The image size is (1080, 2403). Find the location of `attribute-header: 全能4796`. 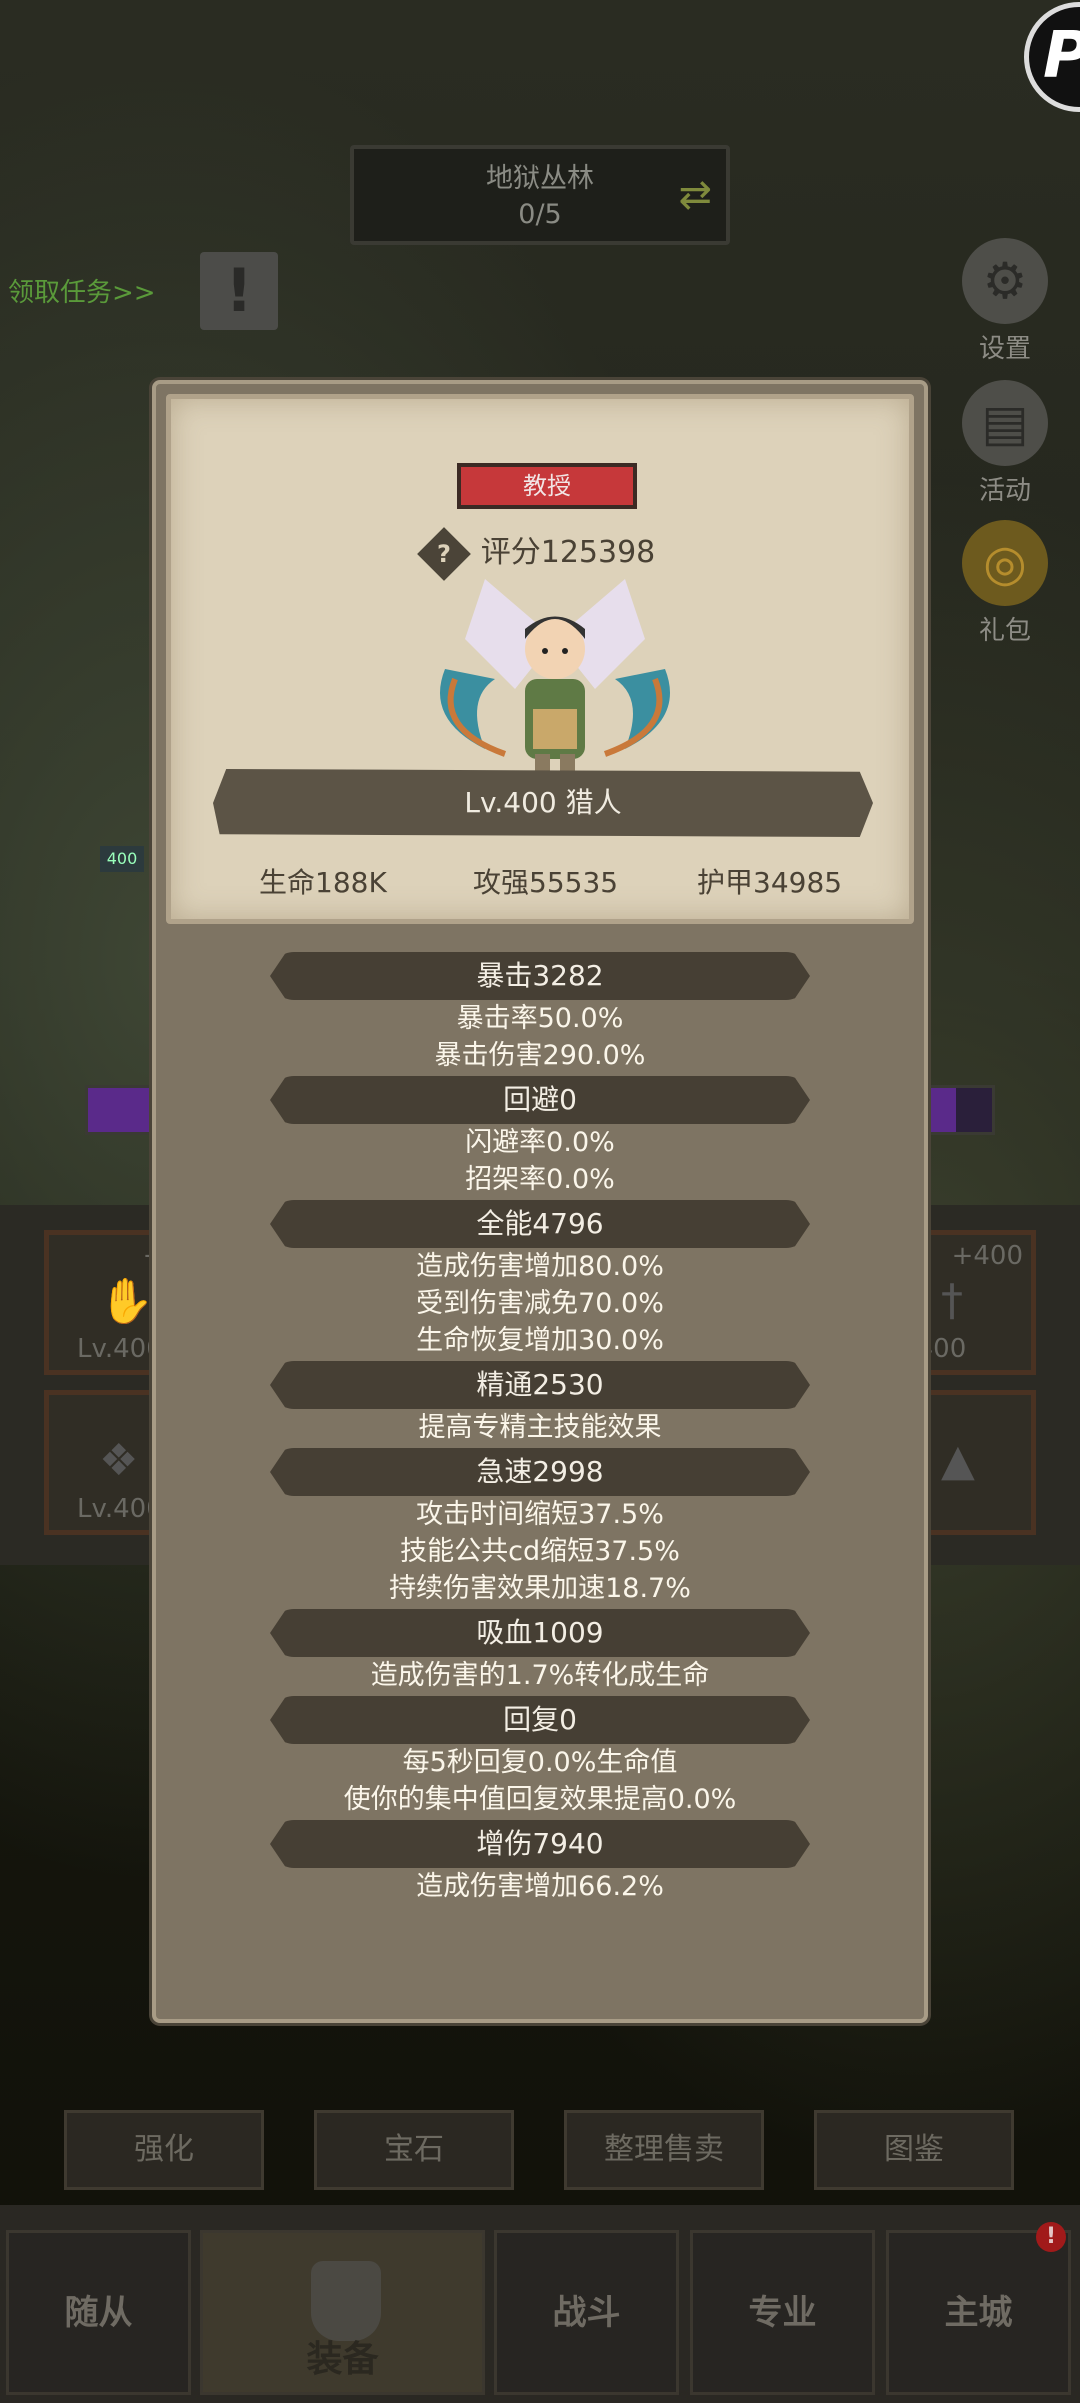

attribute-header: 全能4796 is located at coordinates (540, 1224).